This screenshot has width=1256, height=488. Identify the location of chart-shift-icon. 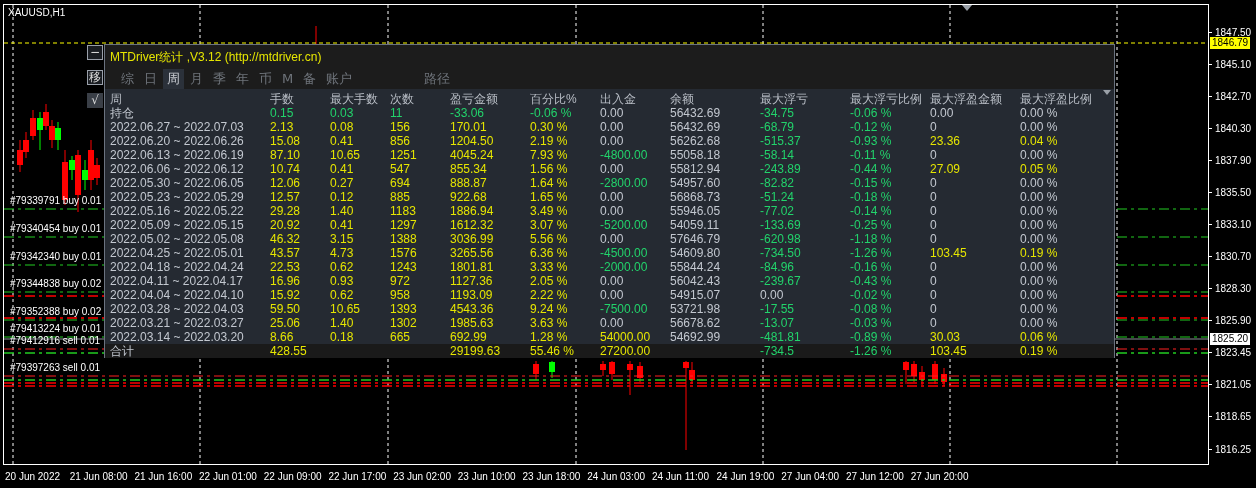
(967, 8).